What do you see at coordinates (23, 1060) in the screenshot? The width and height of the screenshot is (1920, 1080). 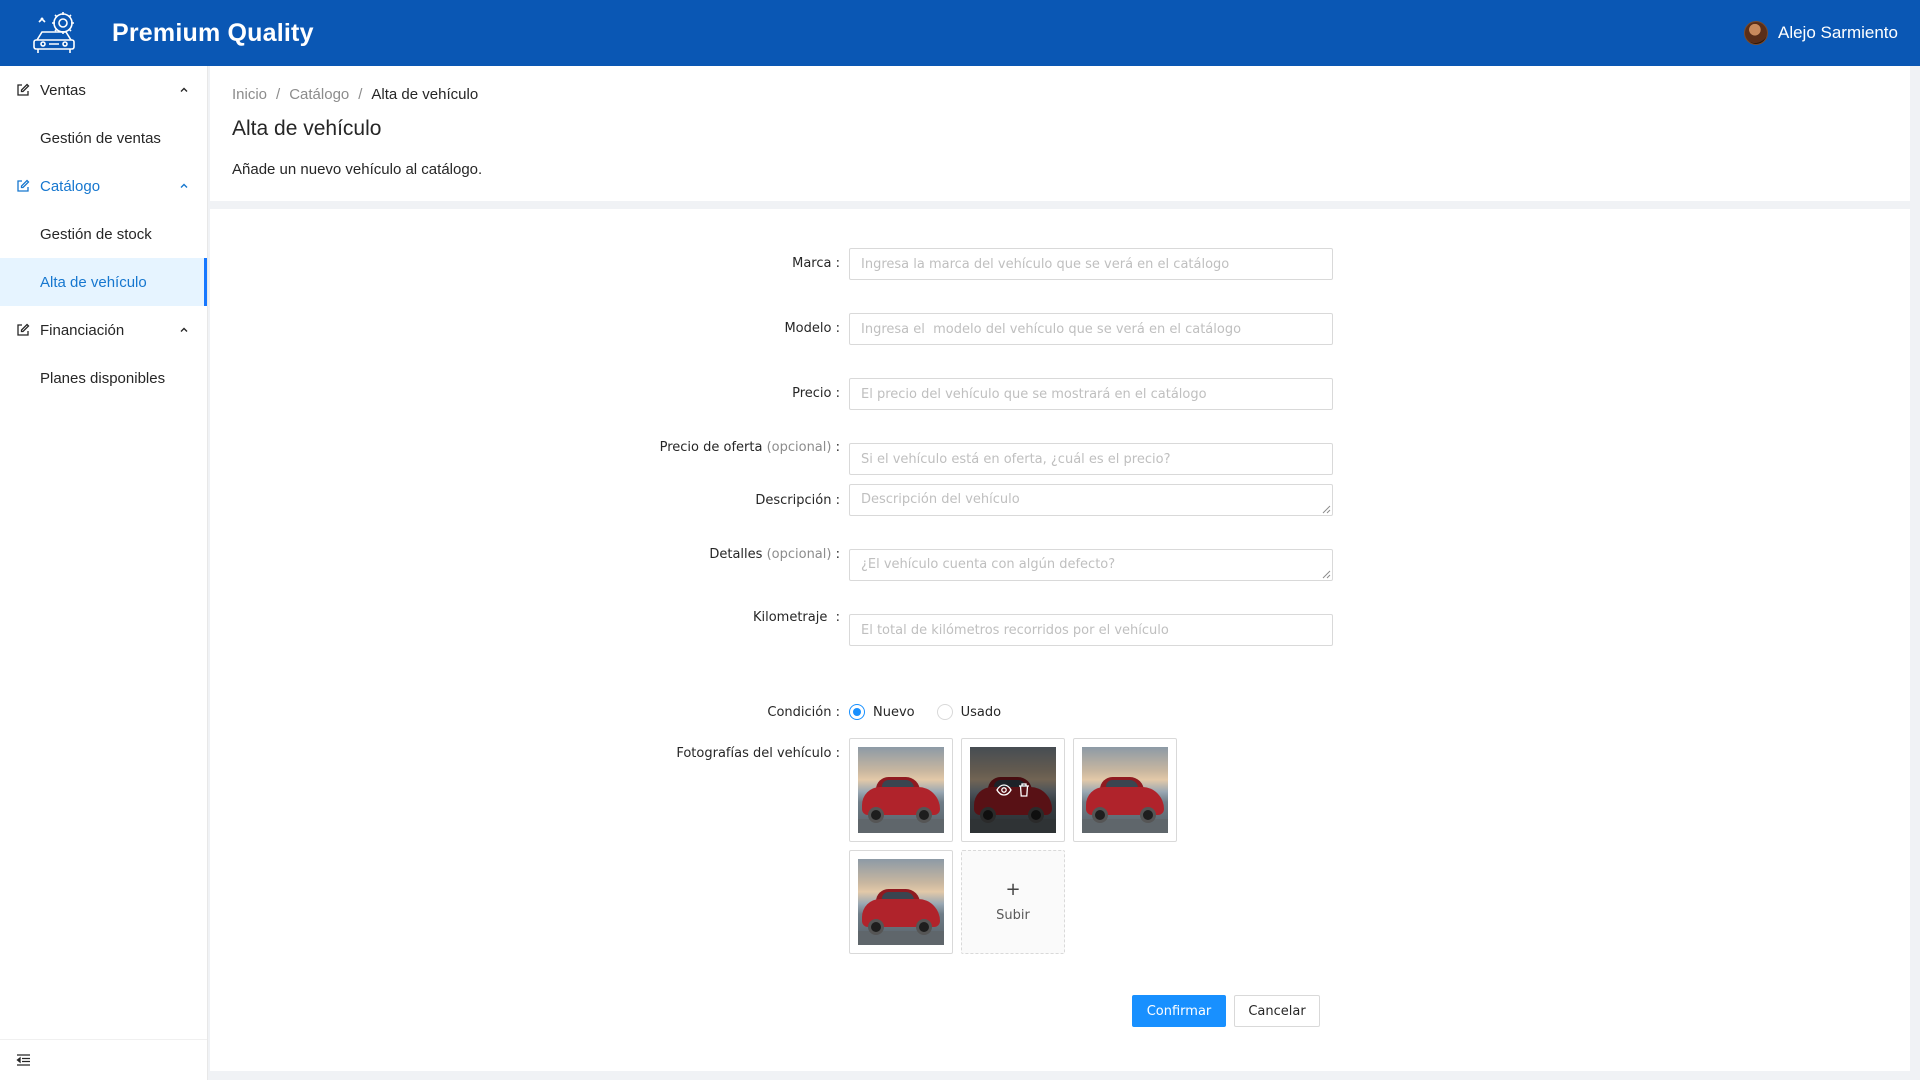 I see `menu-fold-icon` at bounding box center [23, 1060].